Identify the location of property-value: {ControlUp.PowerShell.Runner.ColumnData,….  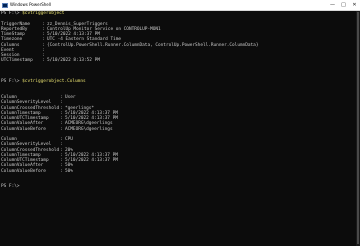
(153, 45).